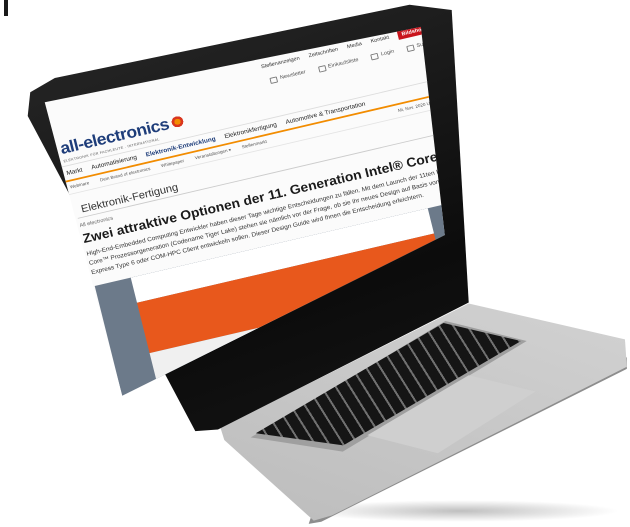 The height and width of the screenshot is (527, 630). What do you see at coordinates (322, 68) in the screenshot?
I see `list-icon` at bounding box center [322, 68].